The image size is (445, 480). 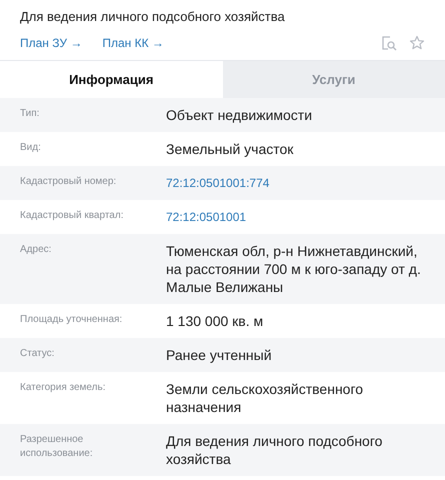 What do you see at coordinates (333, 79) in the screenshot?
I see `tab: Услуги` at bounding box center [333, 79].